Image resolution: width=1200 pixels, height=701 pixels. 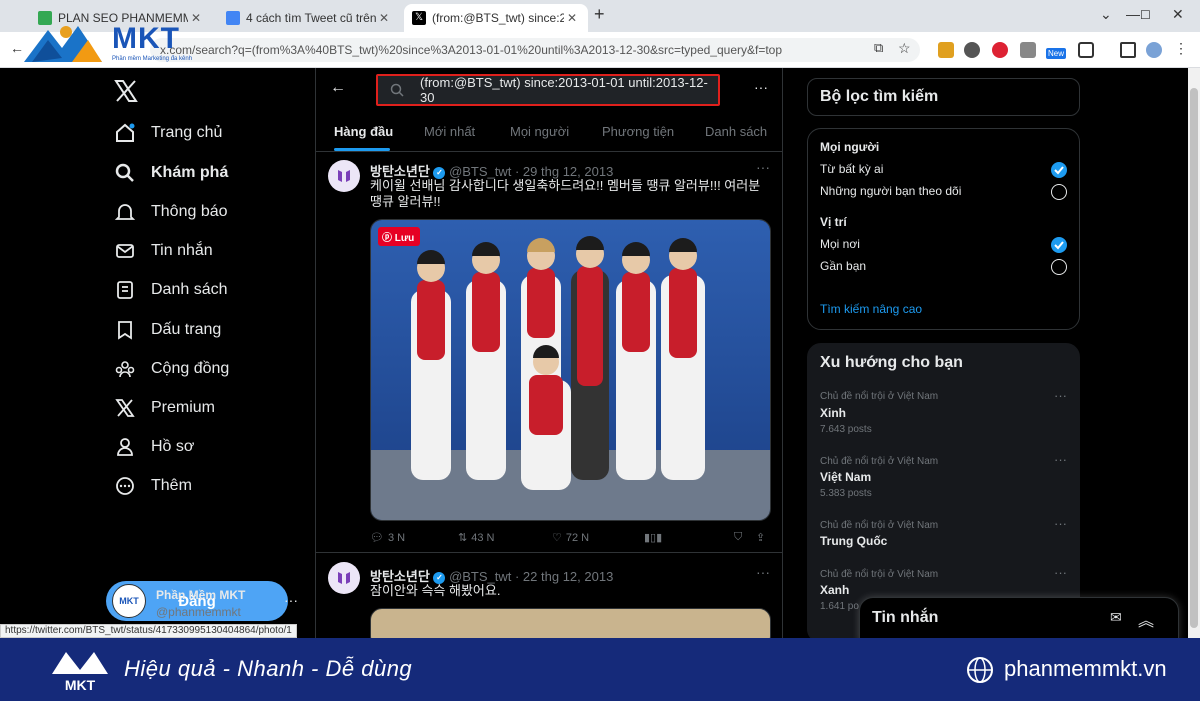 I want to click on mkt-banner-logo: MKT, so click(x=80, y=672).